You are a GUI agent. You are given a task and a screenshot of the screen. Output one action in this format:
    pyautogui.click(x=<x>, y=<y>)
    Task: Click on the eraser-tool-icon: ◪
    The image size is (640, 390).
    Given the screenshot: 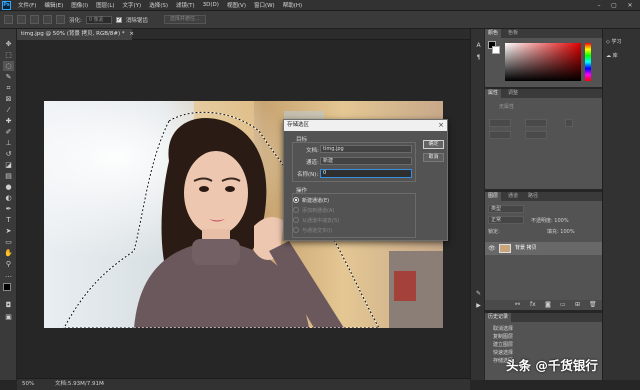 What is the action you would take?
    pyautogui.click(x=8, y=165)
    